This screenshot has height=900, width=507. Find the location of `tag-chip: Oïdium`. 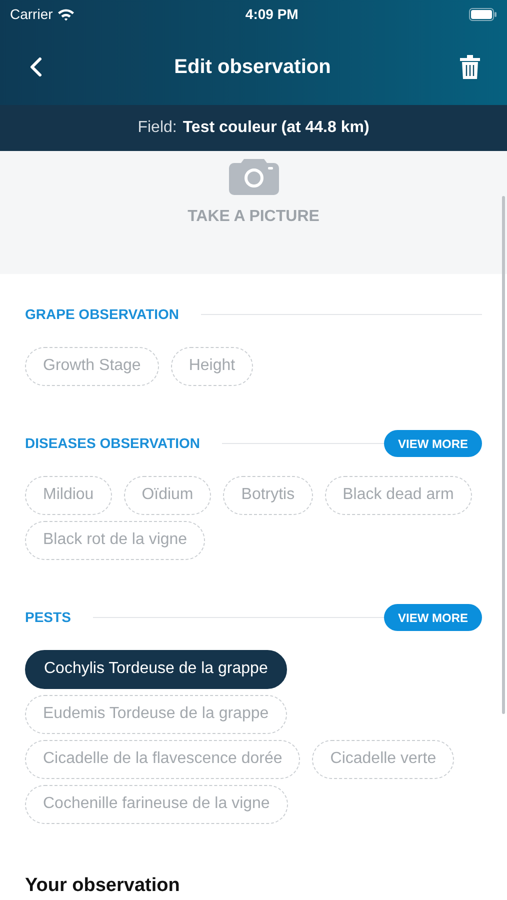

tag-chip: Oïdium is located at coordinates (168, 495).